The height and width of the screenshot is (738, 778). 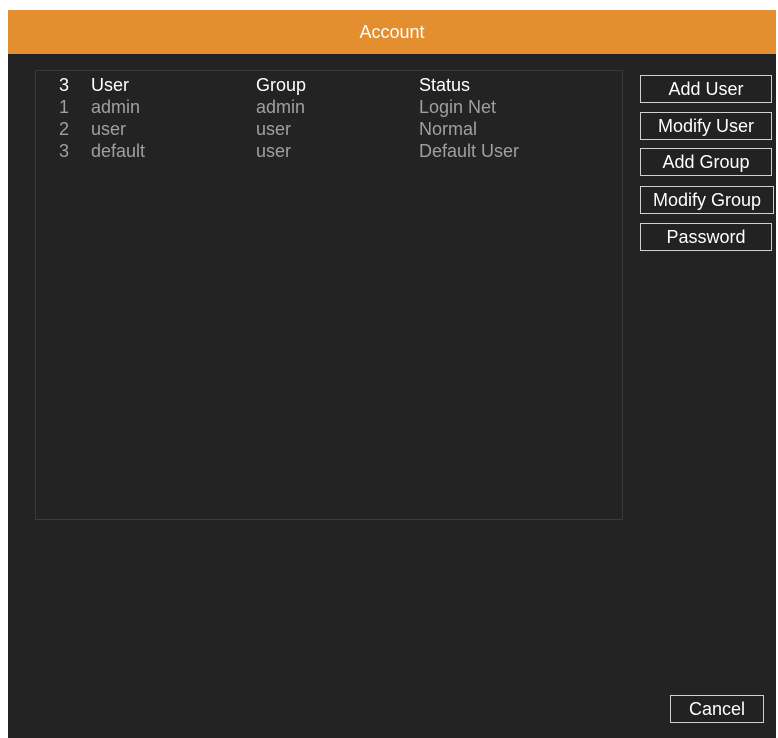 I want to click on column-header-group: Group, so click(x=281, y=85).